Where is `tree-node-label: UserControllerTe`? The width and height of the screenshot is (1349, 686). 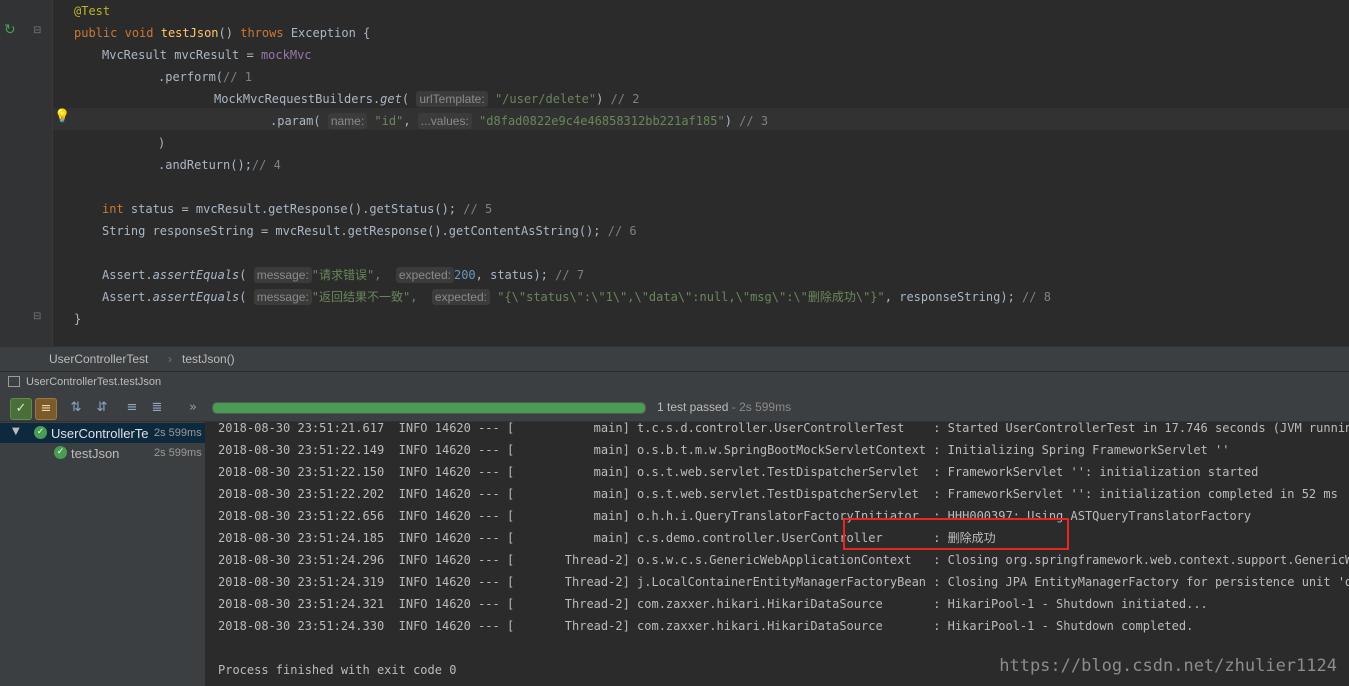 tree-node-label: UserControllerTe is located at coordinates (100, 433).